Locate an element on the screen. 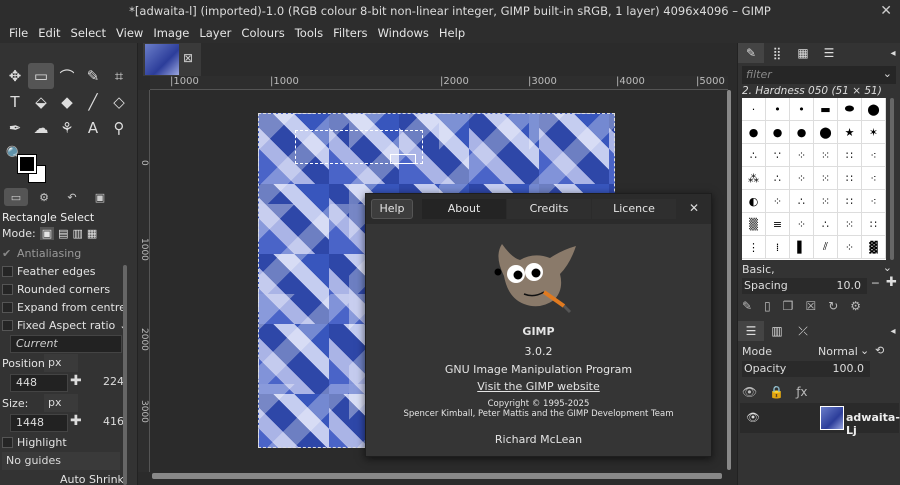 The height and width of the screenshot is (485, 900). feather-edges-checkbox is located at coordinates (7, 271).